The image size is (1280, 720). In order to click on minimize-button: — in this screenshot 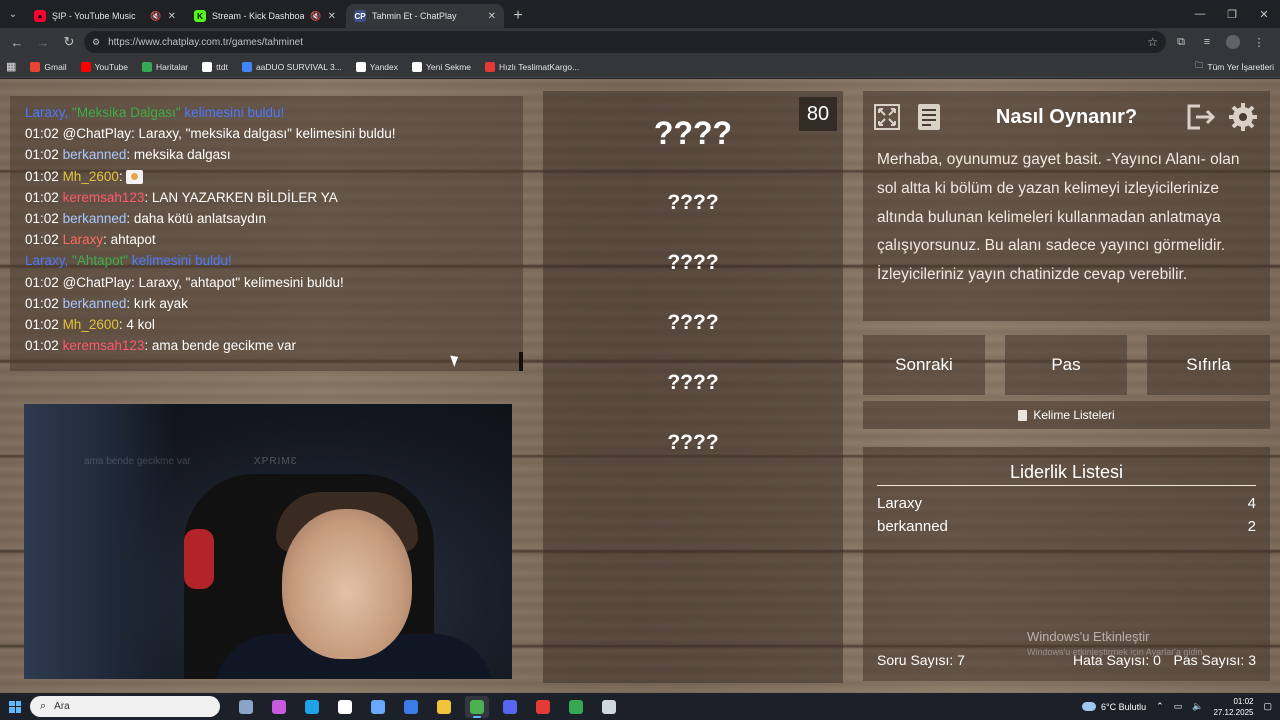, I will do `click(1200, 14)`.